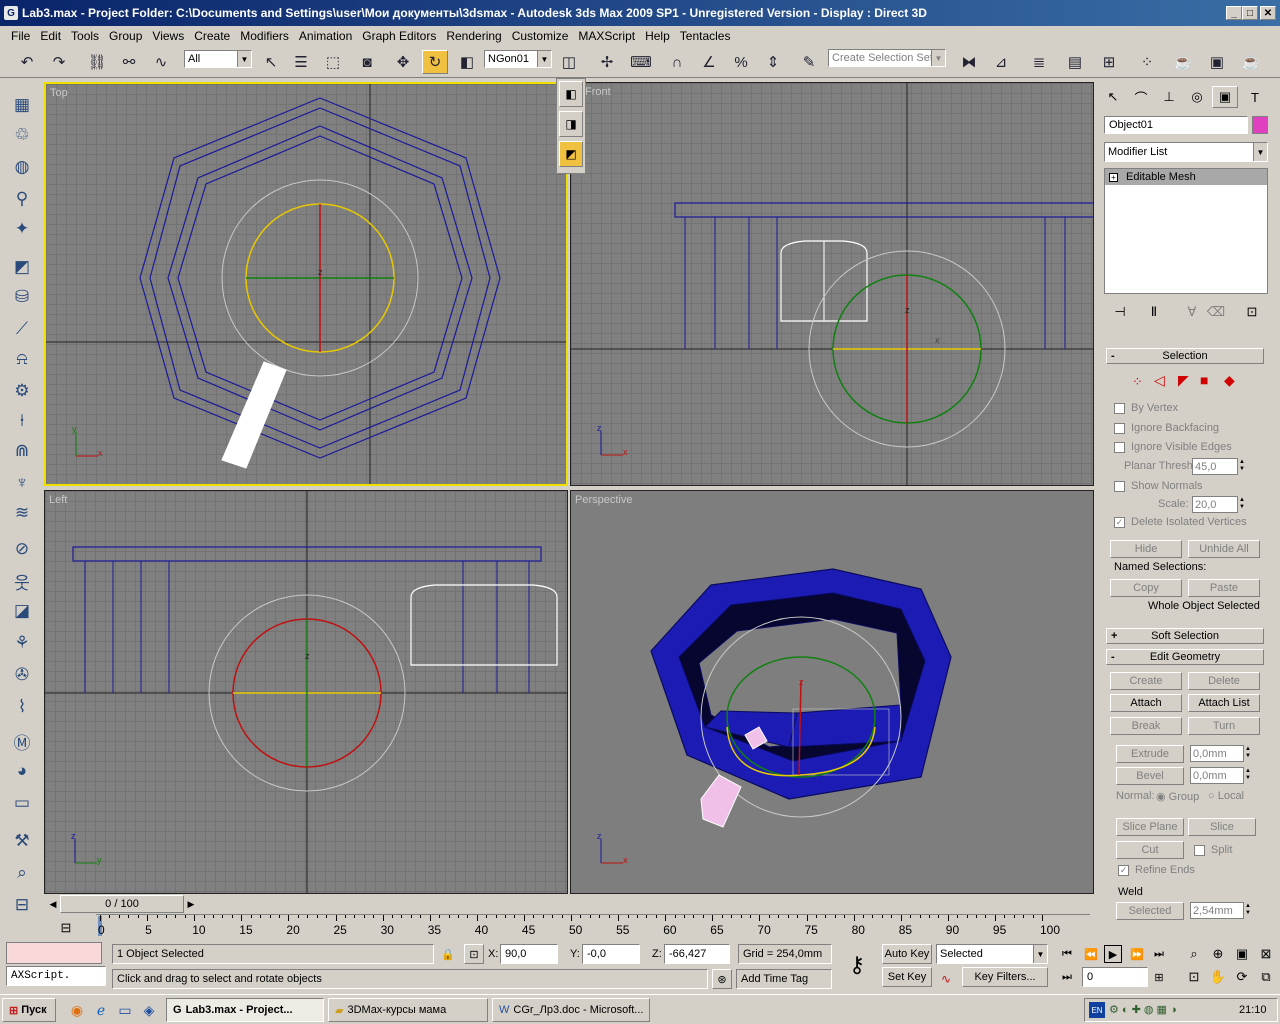  I want to click on link-icon: ⊘, so click(22, 549).